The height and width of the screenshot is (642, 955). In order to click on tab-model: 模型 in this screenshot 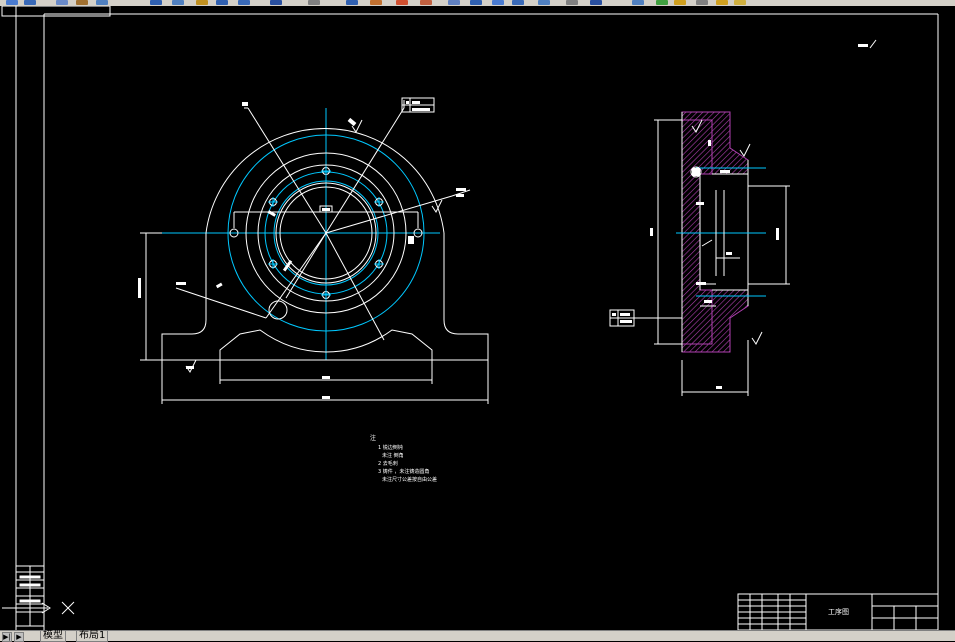, I will do `click(53, 636)`.